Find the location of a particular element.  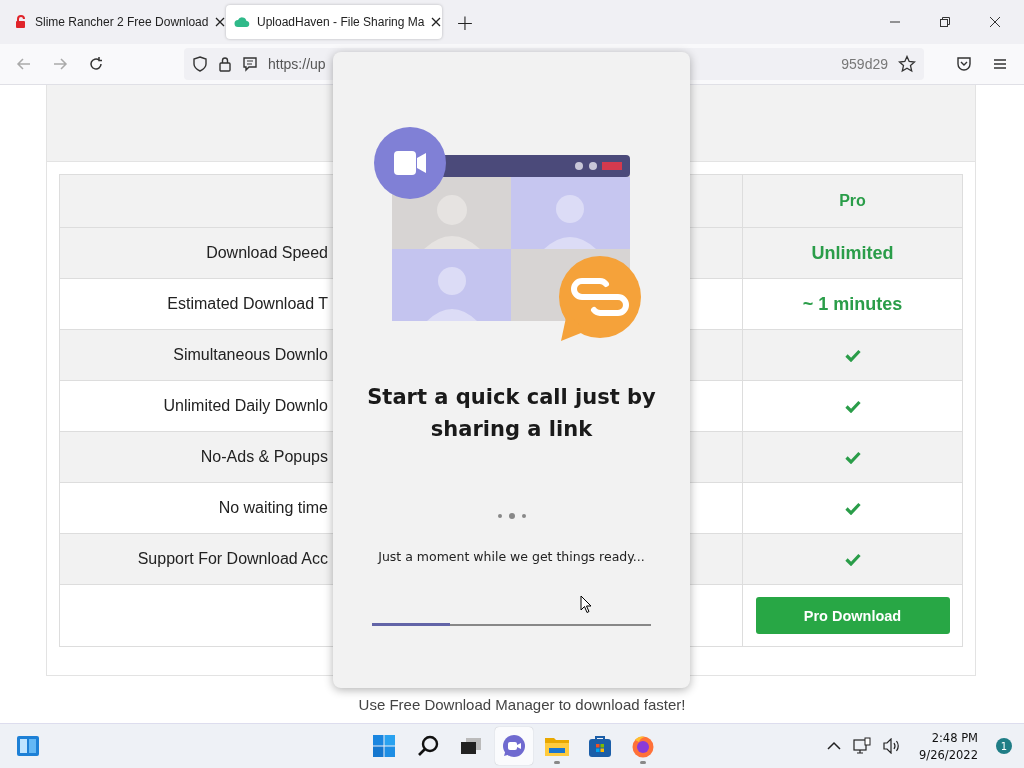

feature-label: Unlimited Daily Downlo is located at coordinates (245, 406).